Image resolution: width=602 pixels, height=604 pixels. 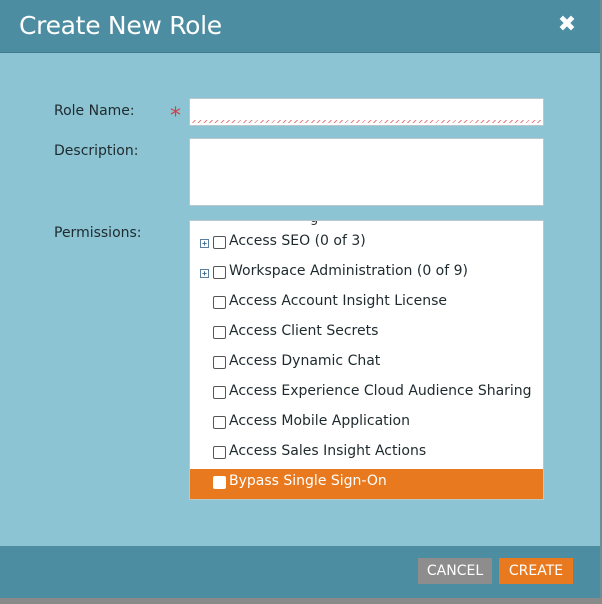 I want to click on permission-row: Access Client Secrets, so click(x=366, y=334).